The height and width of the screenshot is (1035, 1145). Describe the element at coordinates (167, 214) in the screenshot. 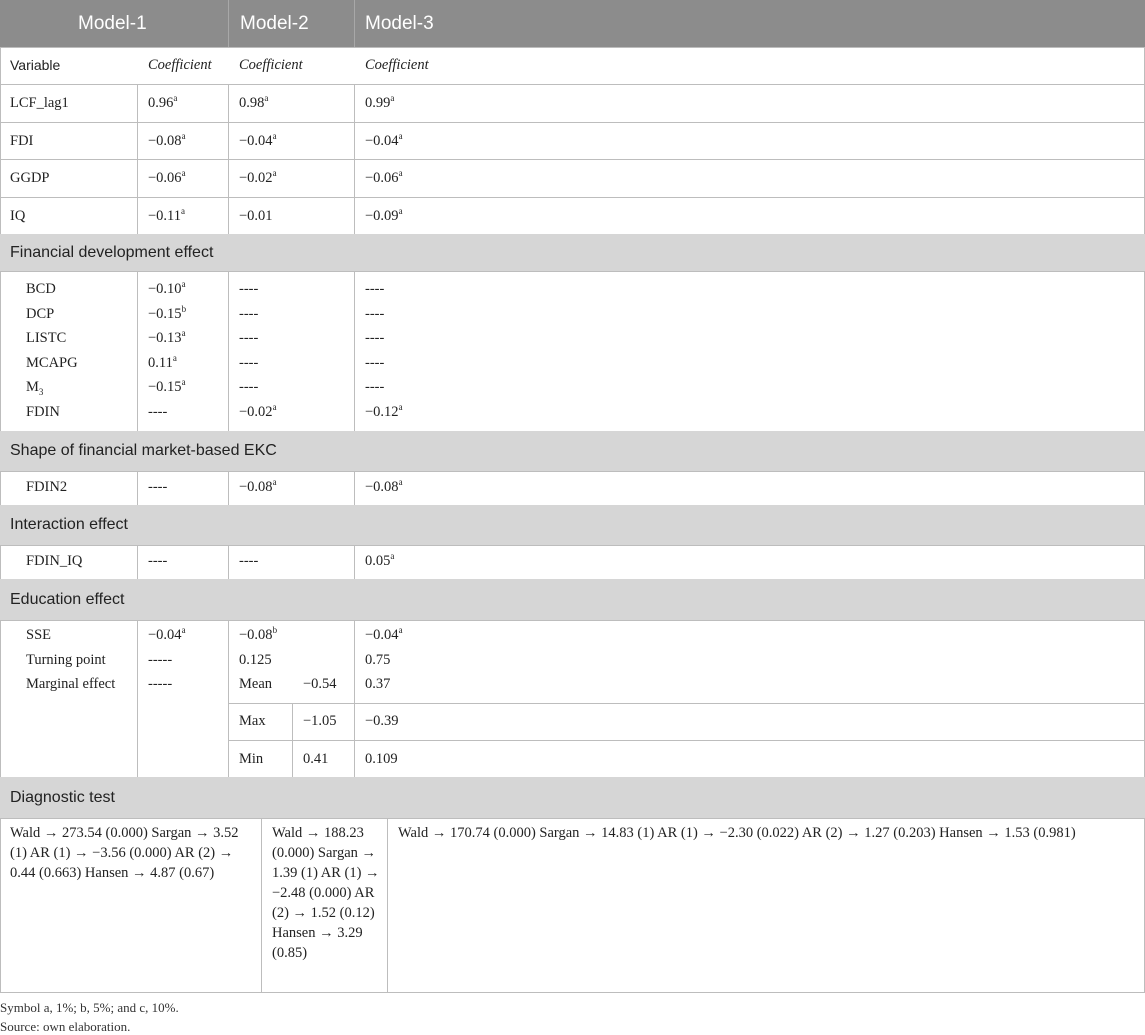

I see `table-row-m1: −0.11a` at that location.